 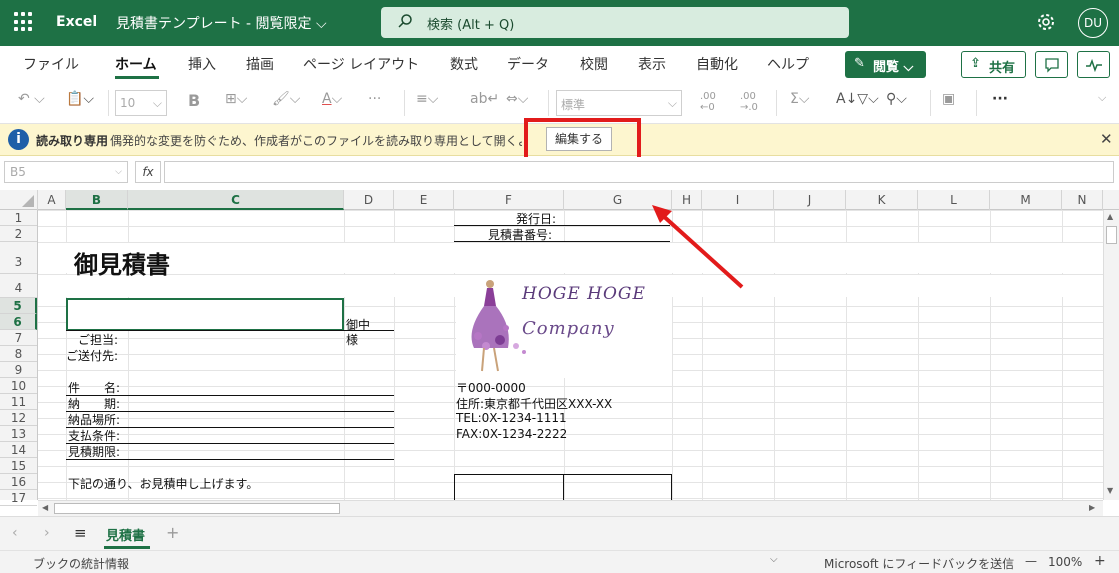 I want to click on activity-icon, so click(x=1094, y=65).